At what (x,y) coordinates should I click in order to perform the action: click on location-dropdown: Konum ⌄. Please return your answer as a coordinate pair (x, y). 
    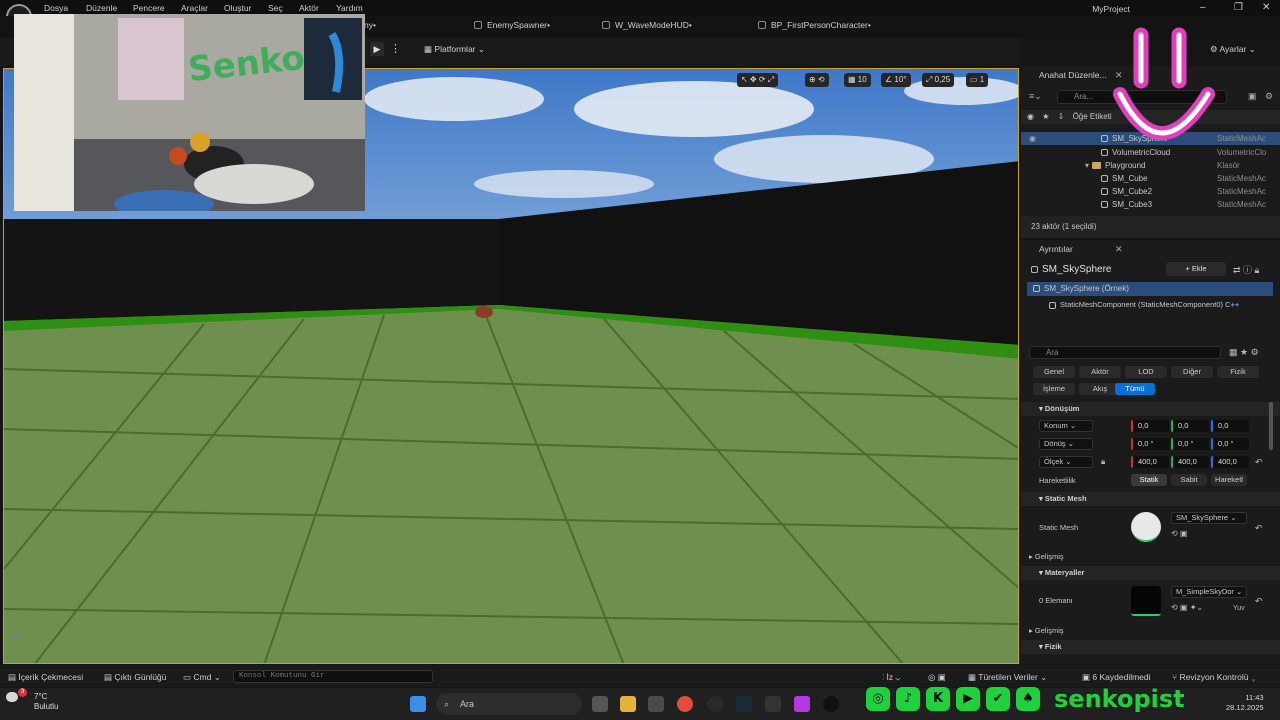
    Looking at the image, I should click on (1066, 426).